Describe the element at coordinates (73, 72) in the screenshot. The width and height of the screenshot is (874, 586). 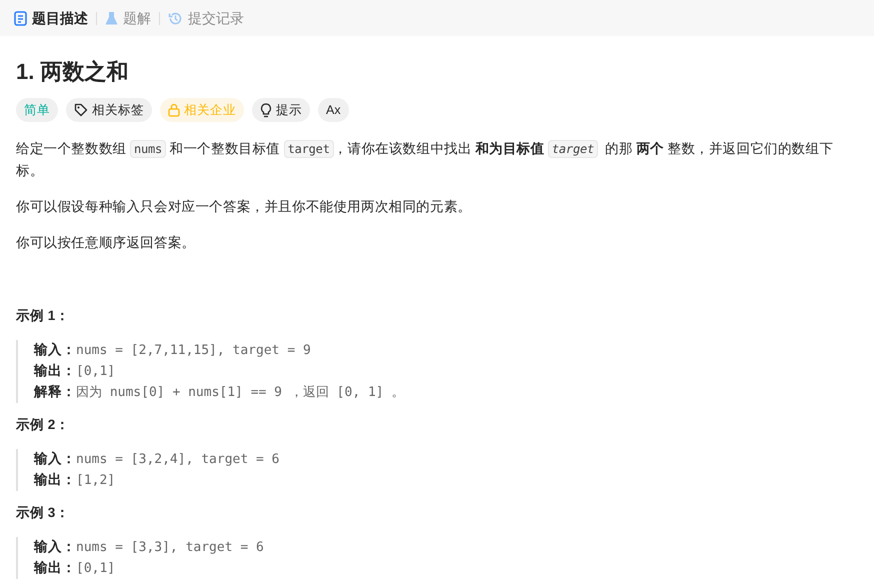
I see `problem-title: 1. 两数之和` at that location.